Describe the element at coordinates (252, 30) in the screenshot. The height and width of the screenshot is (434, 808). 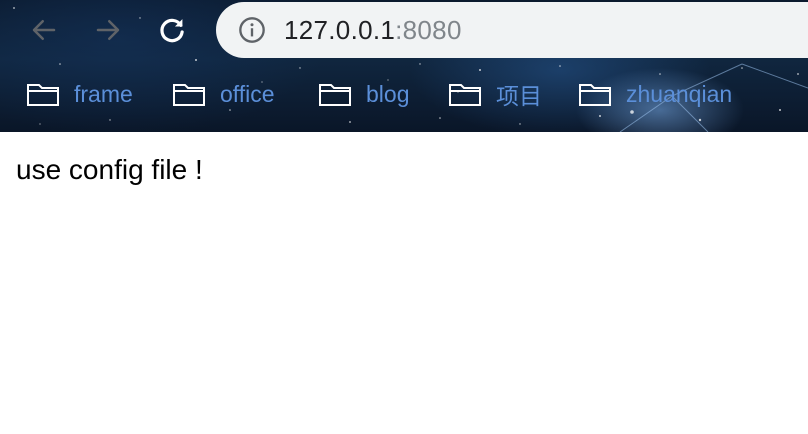
I see `info-icon` at that location.